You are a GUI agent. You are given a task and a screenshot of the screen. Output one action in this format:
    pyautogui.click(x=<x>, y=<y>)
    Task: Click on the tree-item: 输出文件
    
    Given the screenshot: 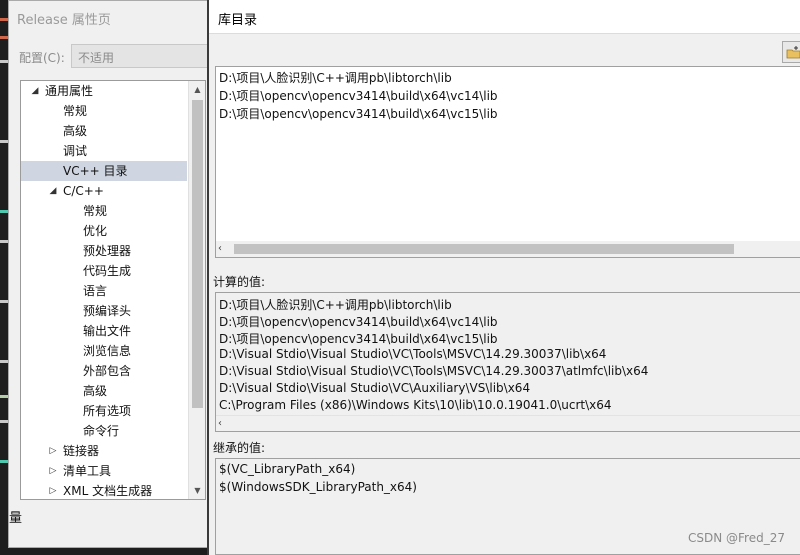 What is the action you would take?
    pyautogui.click(x=104, y=331)
    